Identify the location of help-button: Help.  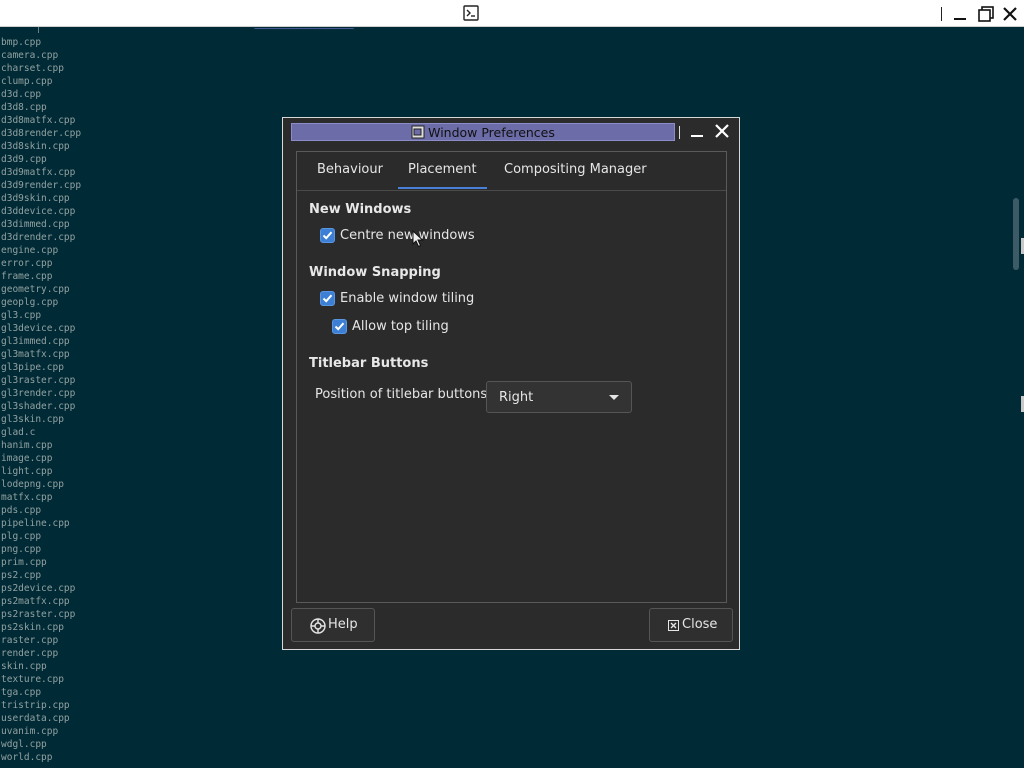
(333, 625).